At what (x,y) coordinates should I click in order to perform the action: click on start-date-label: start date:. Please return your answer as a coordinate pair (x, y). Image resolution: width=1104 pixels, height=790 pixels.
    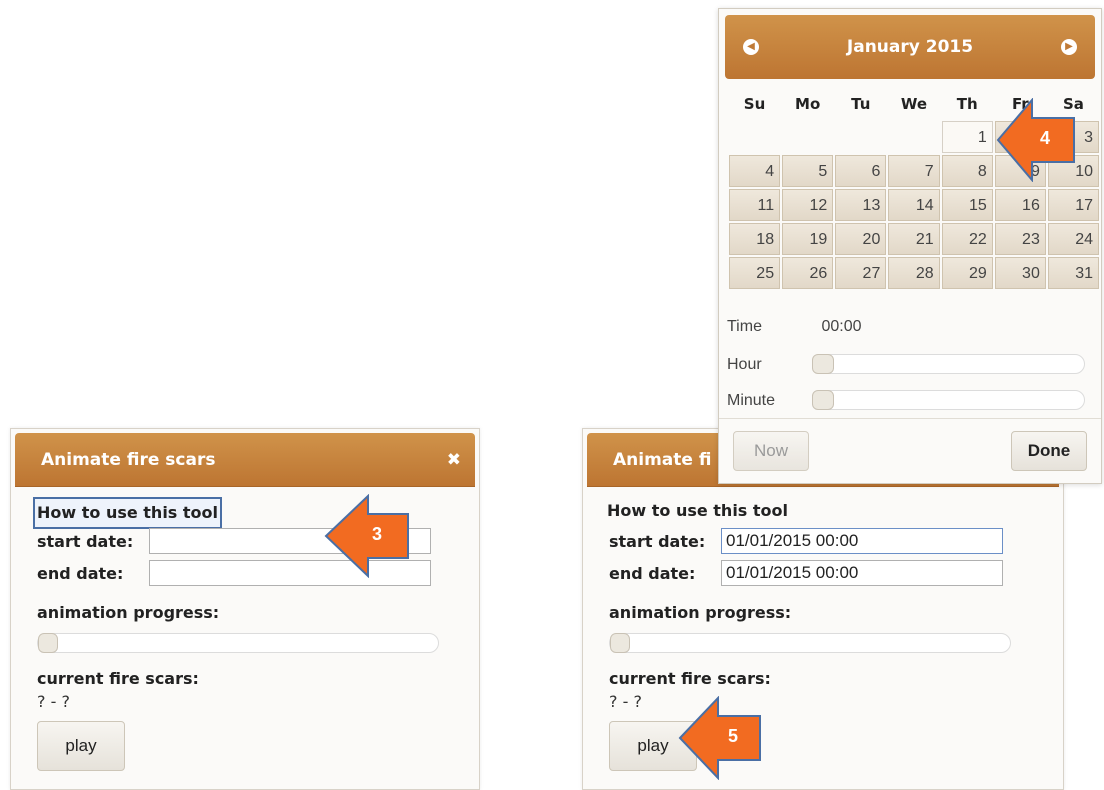
    Looking at the image, I should click on (85, 541).